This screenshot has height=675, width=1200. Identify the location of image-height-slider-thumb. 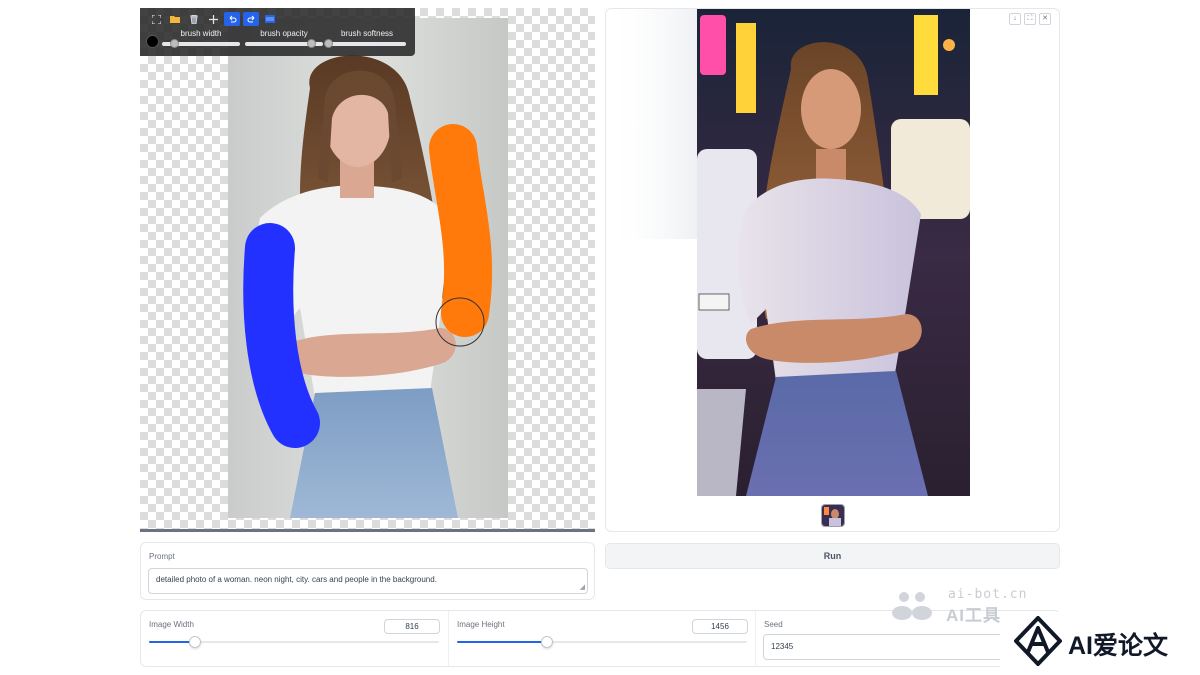
(547, 642).